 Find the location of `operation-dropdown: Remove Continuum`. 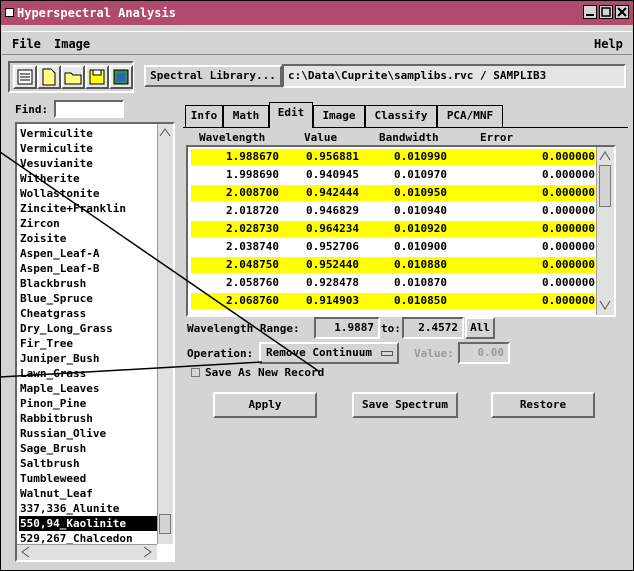

operation-dropdown: Remove Continuum is located at coordinates (329, 353).